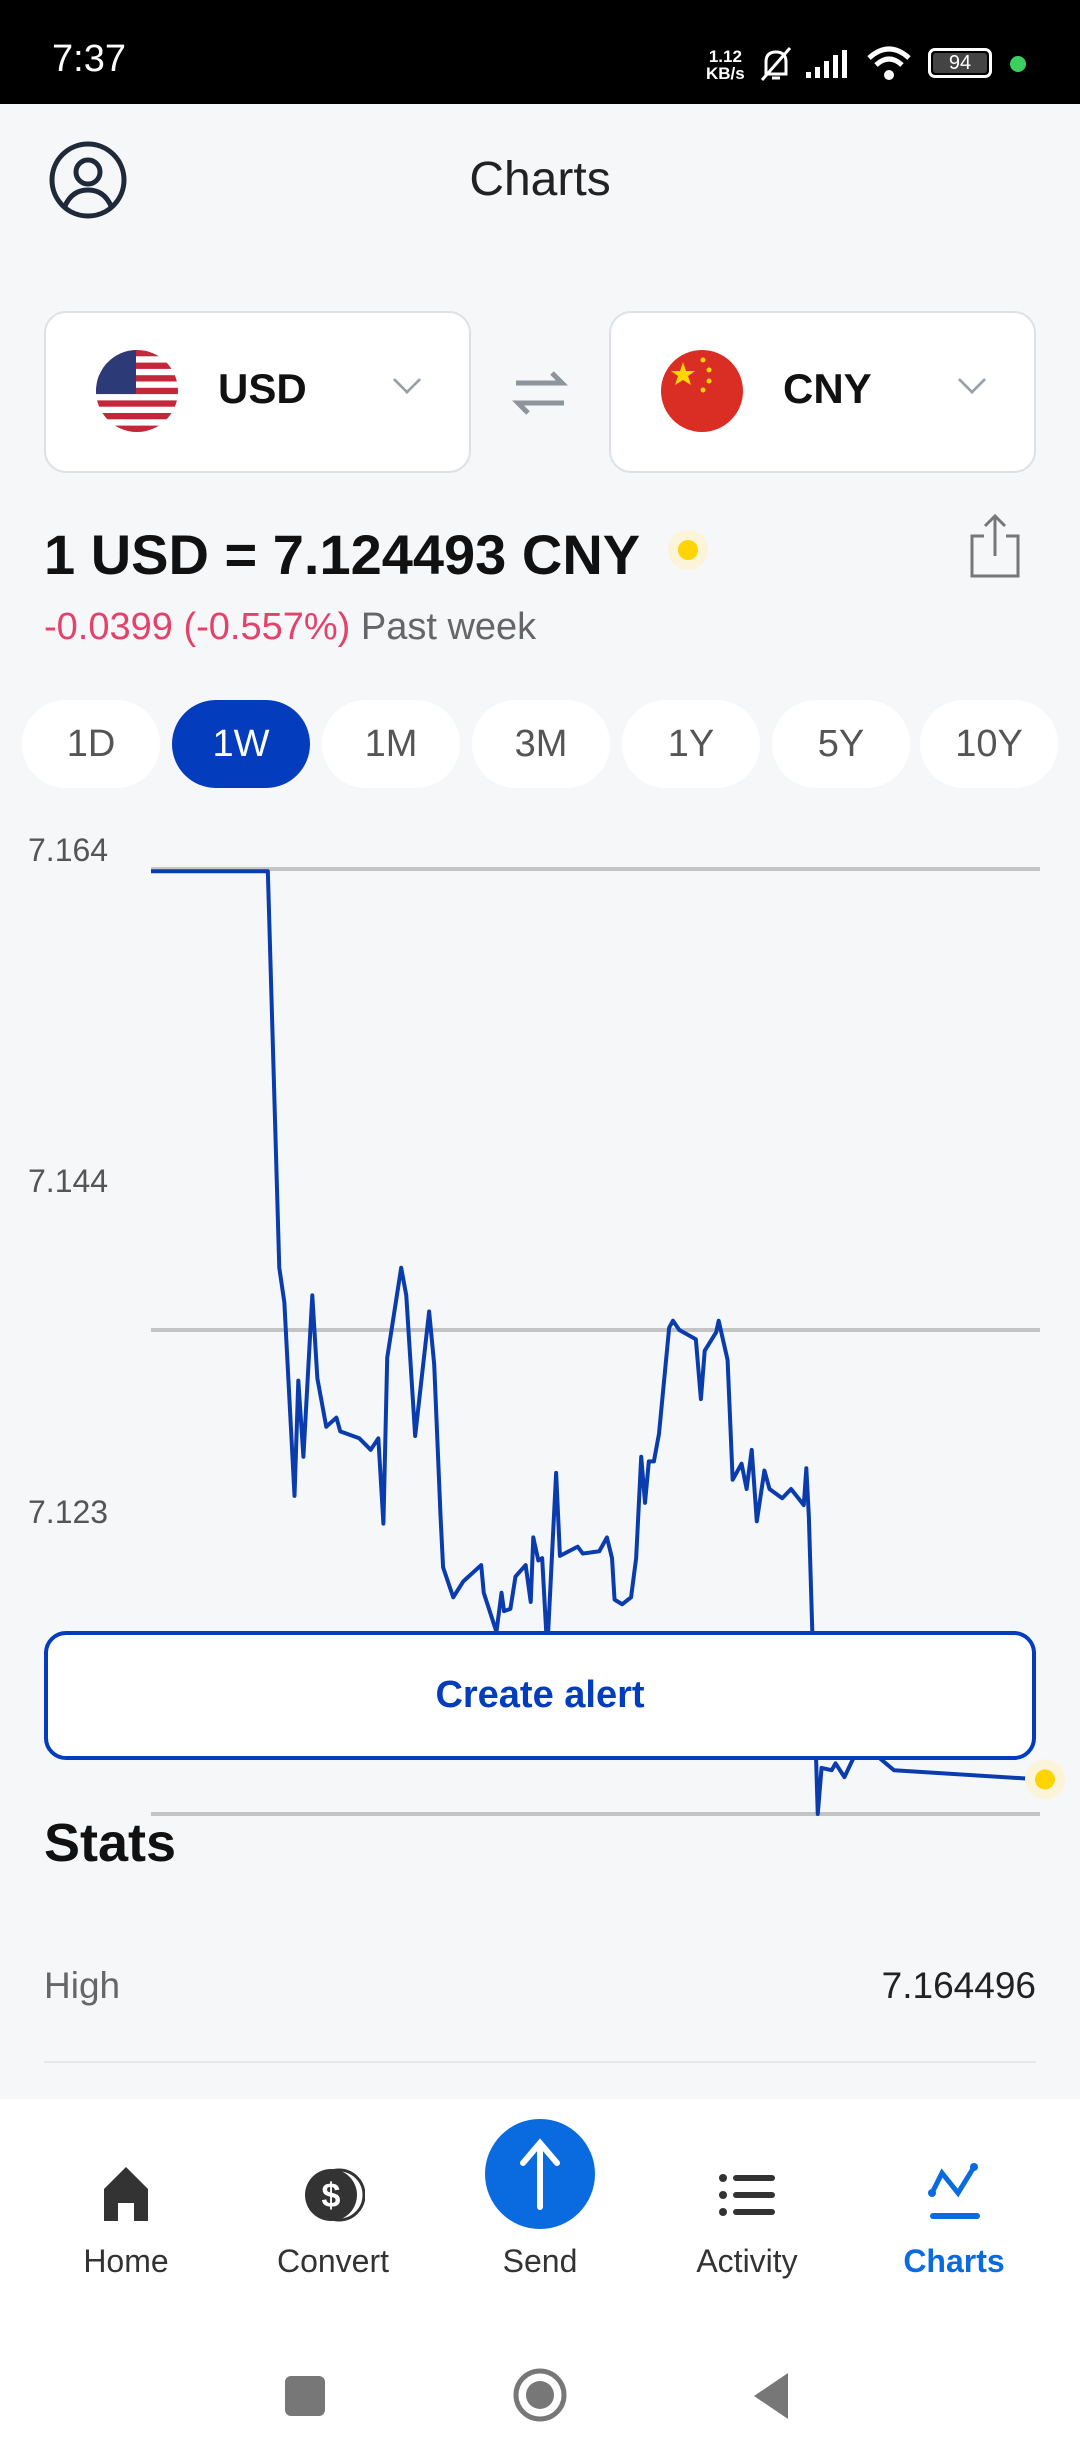 The image size is (1080, 2460). What do you see at coordinates (110, 1843) in the screenshot?
I see `stats-heading: Stats` at bounding box center [110, 1843].